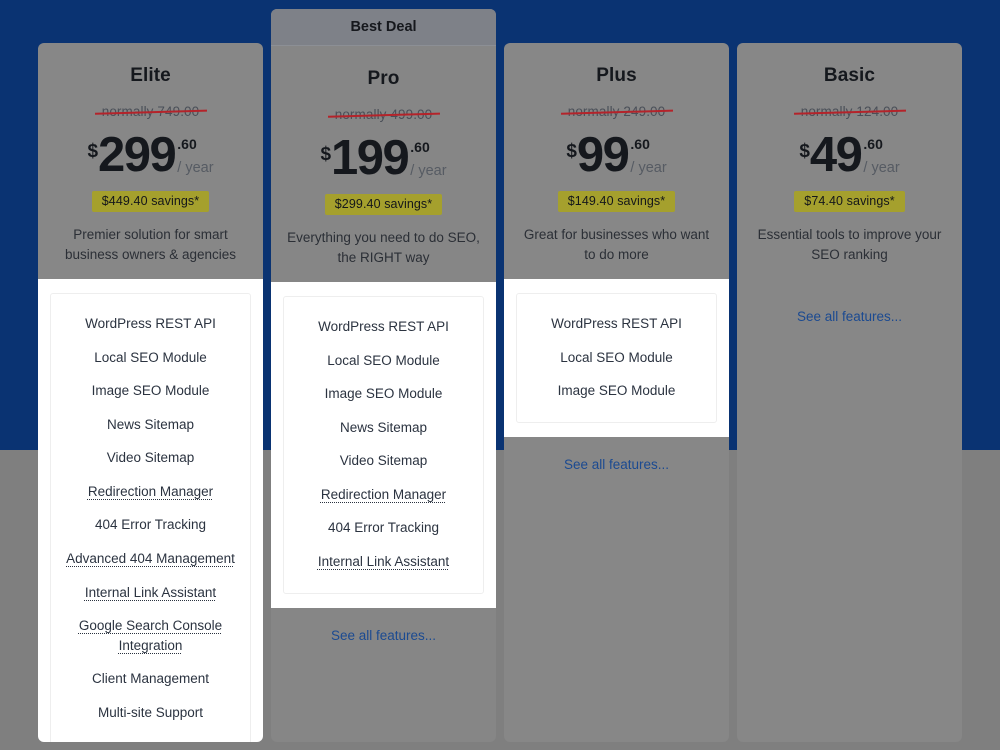 Image resolution: width=1000 pixels, height=750 pixels. I want to click on price-row: $199.60 / year, so click(383, 158).